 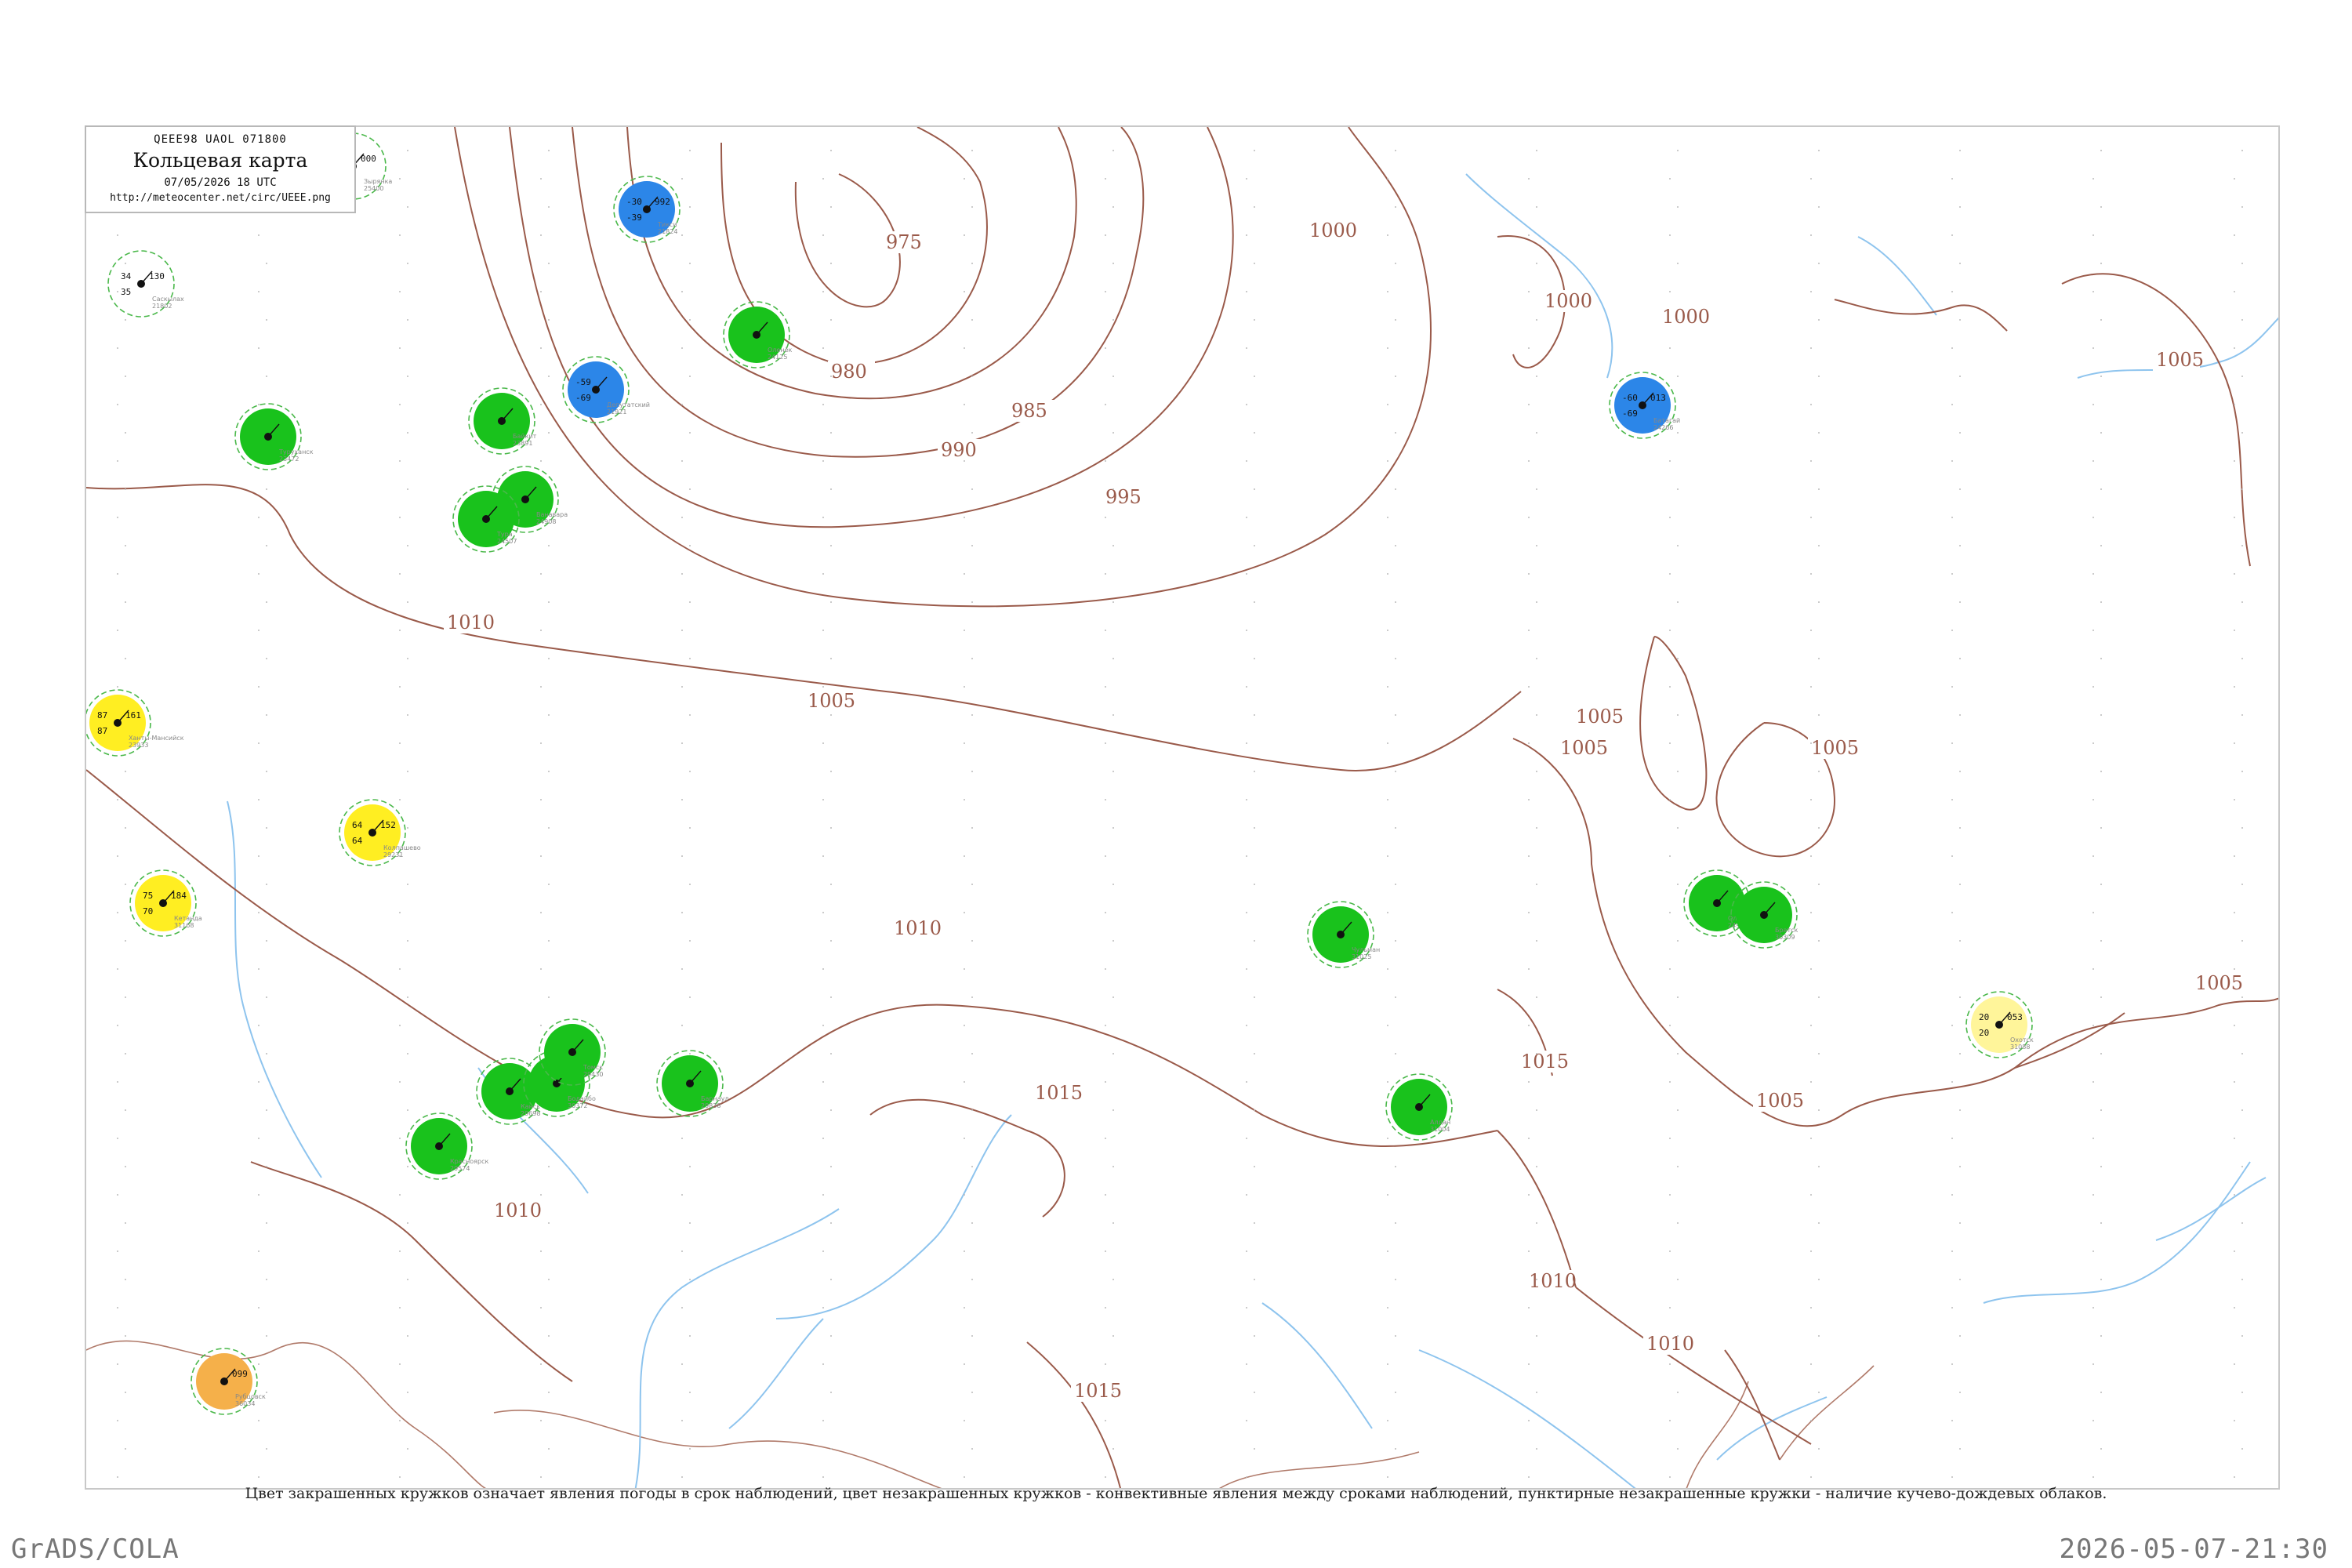 What do you see at coordinates (1419, 1107) in the screenshot?
I see `station-plot: Алдан31004` at bounding box center [1419, 1107].